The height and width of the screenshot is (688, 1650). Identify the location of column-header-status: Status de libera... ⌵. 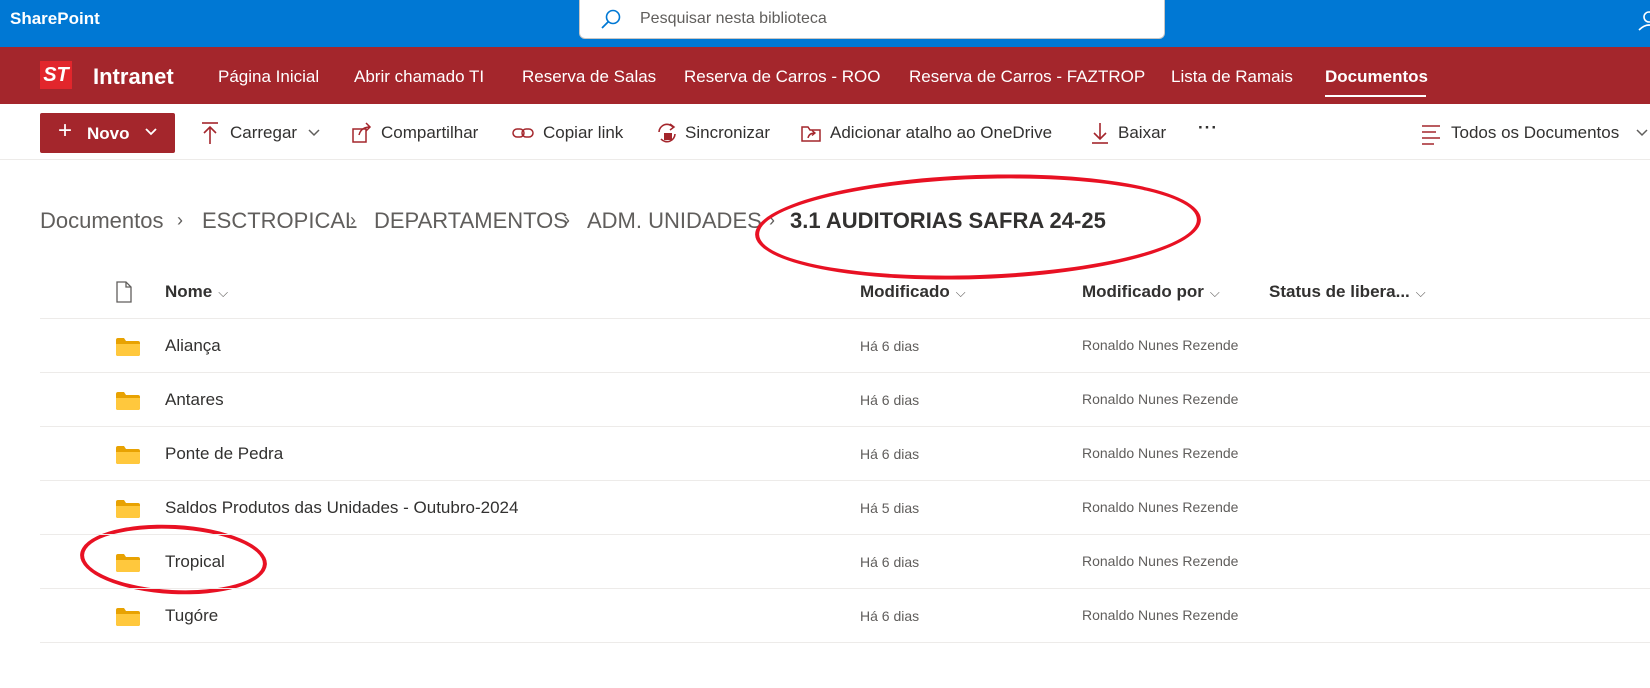
(1347, 292).